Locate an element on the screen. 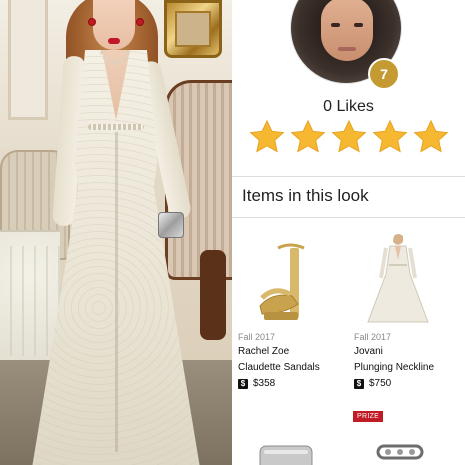  profile-eye-right is located at coordinates (358, 25).